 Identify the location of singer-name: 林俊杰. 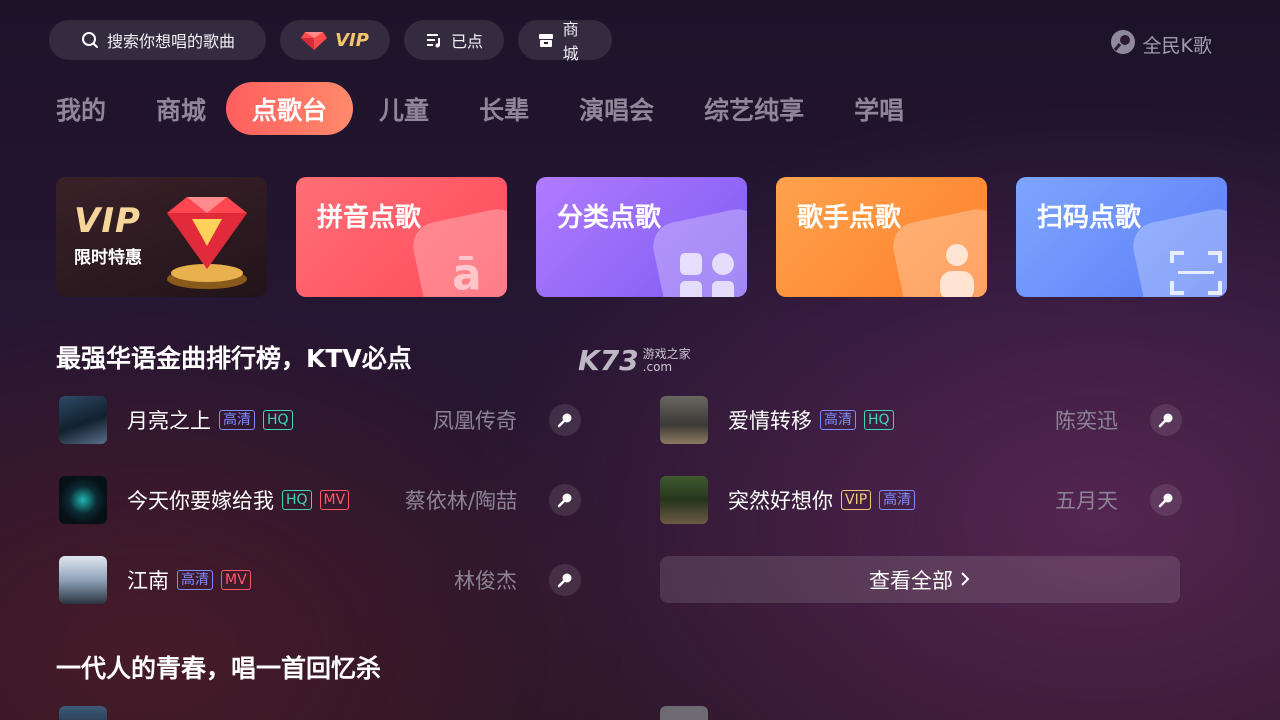
(485, 581).